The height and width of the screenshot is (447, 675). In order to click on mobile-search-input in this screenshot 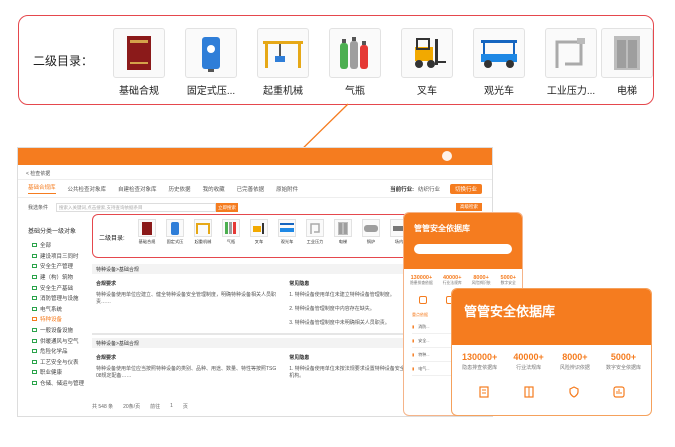, I will do `click(463, 249)`.